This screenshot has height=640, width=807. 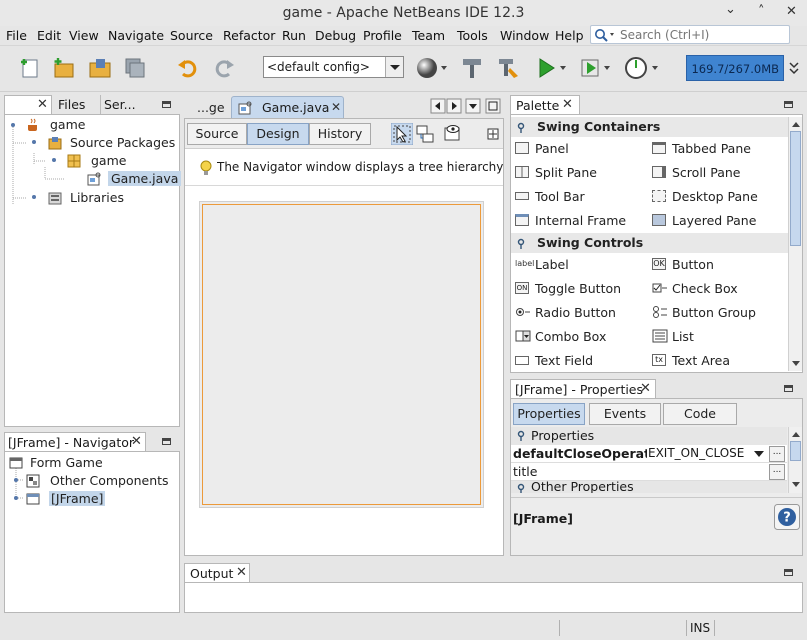 What do you see at coordinates (16, 35) in the screenshot?
I see `menu-file: File` at bounding box center [16, 35].